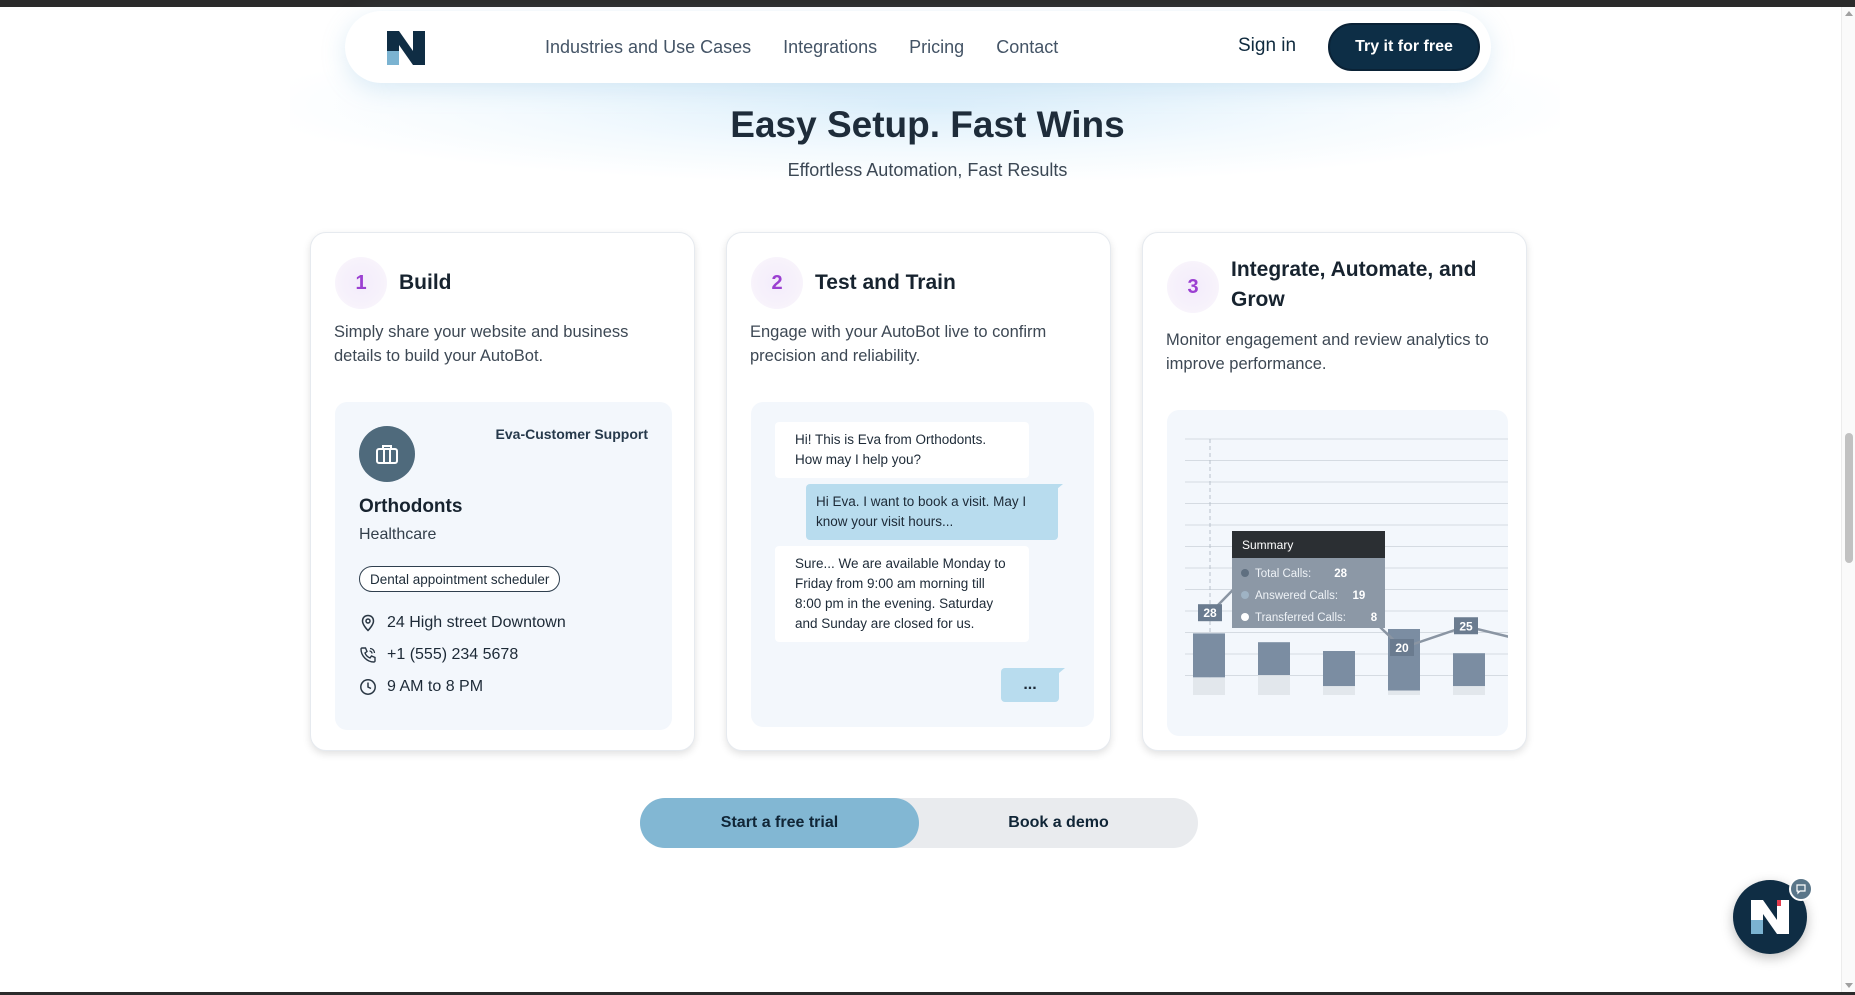 The width and height of the screenshot is (1855, 995). Describe the element at coordinates (1353, 285) in the screenshot. I see `step-title: Integrate, Automate, and Grow` at that location.